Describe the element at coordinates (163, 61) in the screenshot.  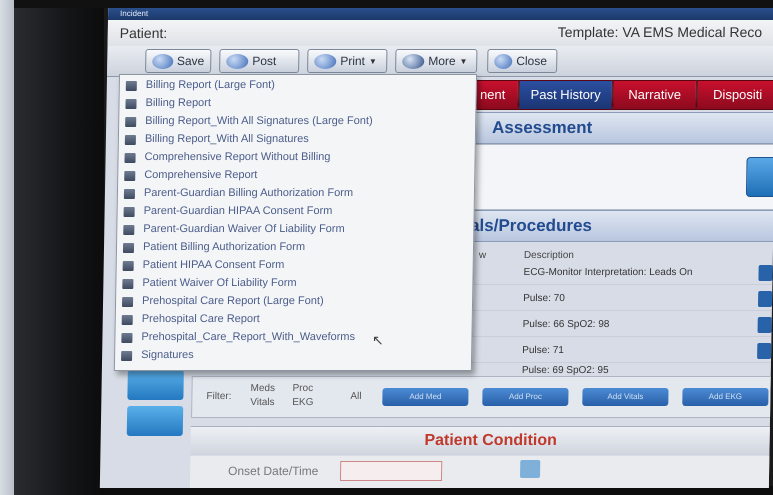
I see `save-icon` at that location.